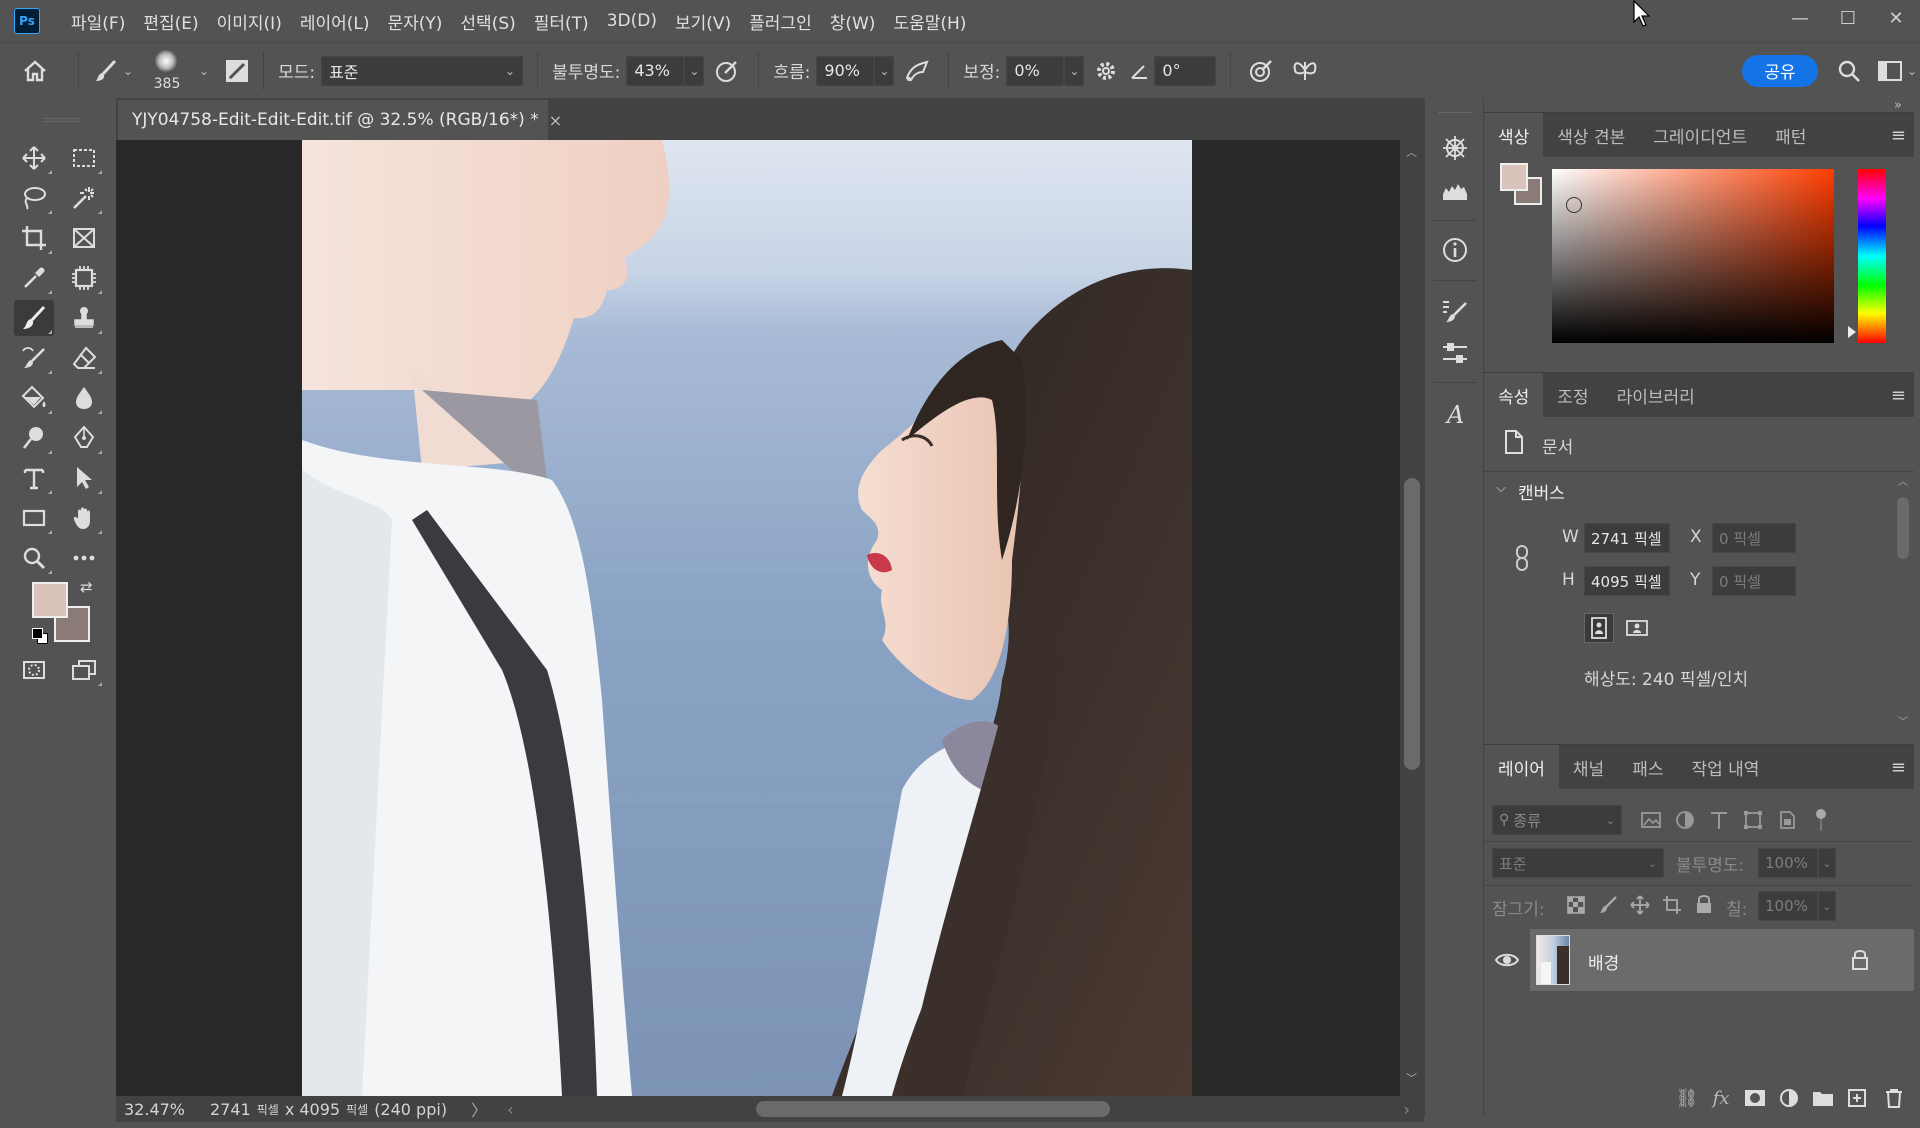 The image size is (1920, 1128). Describe the element at coordinates (1789, 1098) in the screenshot. I see `adjustment-layer-icon` at that location.